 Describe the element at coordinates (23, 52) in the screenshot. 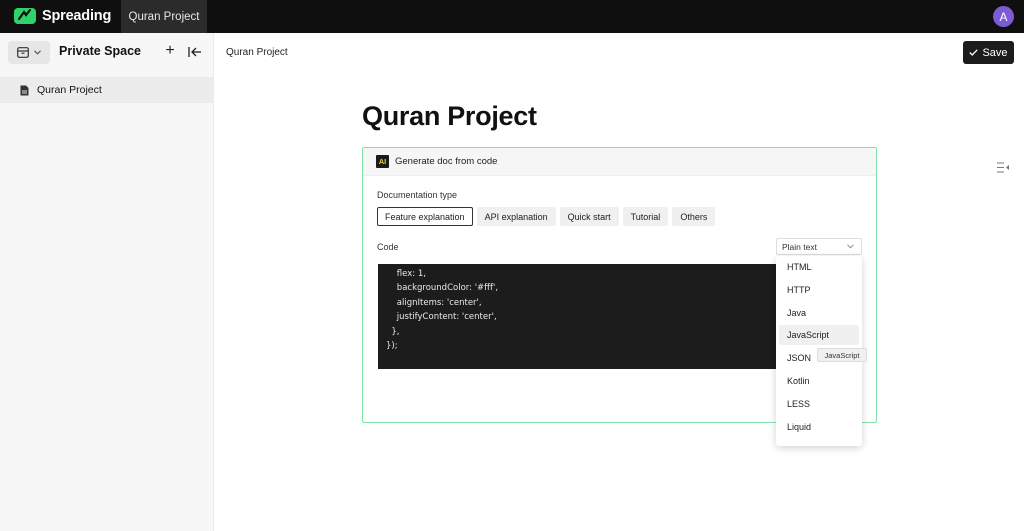

I see `archive-box-icon` at that location.